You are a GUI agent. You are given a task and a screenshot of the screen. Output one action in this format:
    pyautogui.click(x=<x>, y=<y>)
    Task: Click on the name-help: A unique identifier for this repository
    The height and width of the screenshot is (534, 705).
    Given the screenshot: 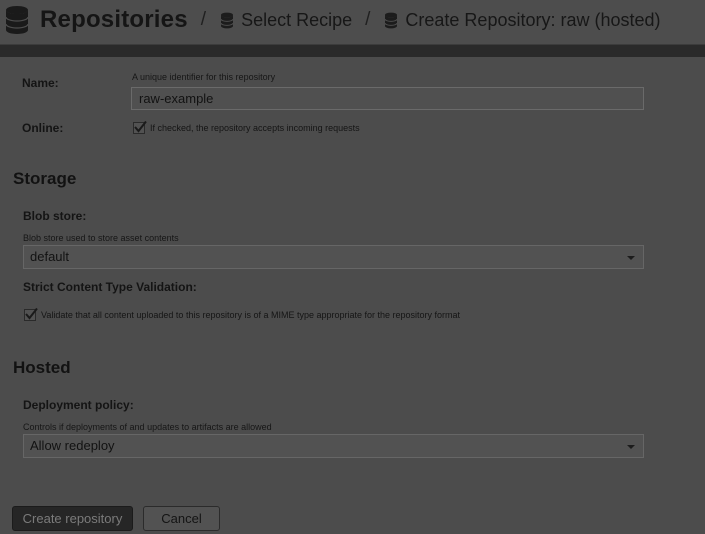 What is the action you would take?
    pyautogui.click(x=204, y=77)
    